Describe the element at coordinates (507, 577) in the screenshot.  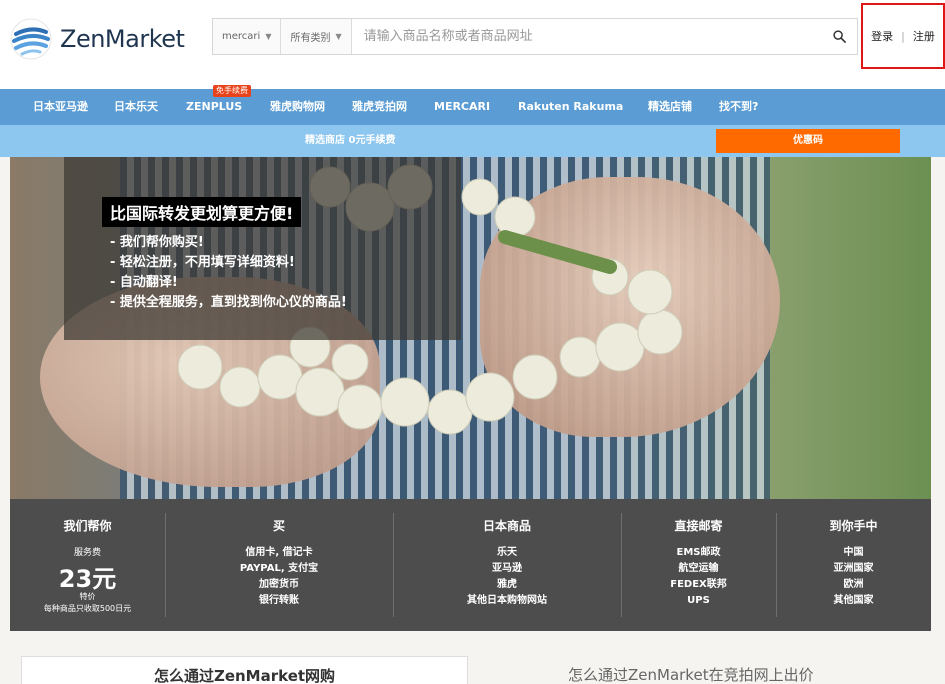
I see `info-col-list: 乐天 亚马逊 雅虎 其他日本购物网站` at that location.